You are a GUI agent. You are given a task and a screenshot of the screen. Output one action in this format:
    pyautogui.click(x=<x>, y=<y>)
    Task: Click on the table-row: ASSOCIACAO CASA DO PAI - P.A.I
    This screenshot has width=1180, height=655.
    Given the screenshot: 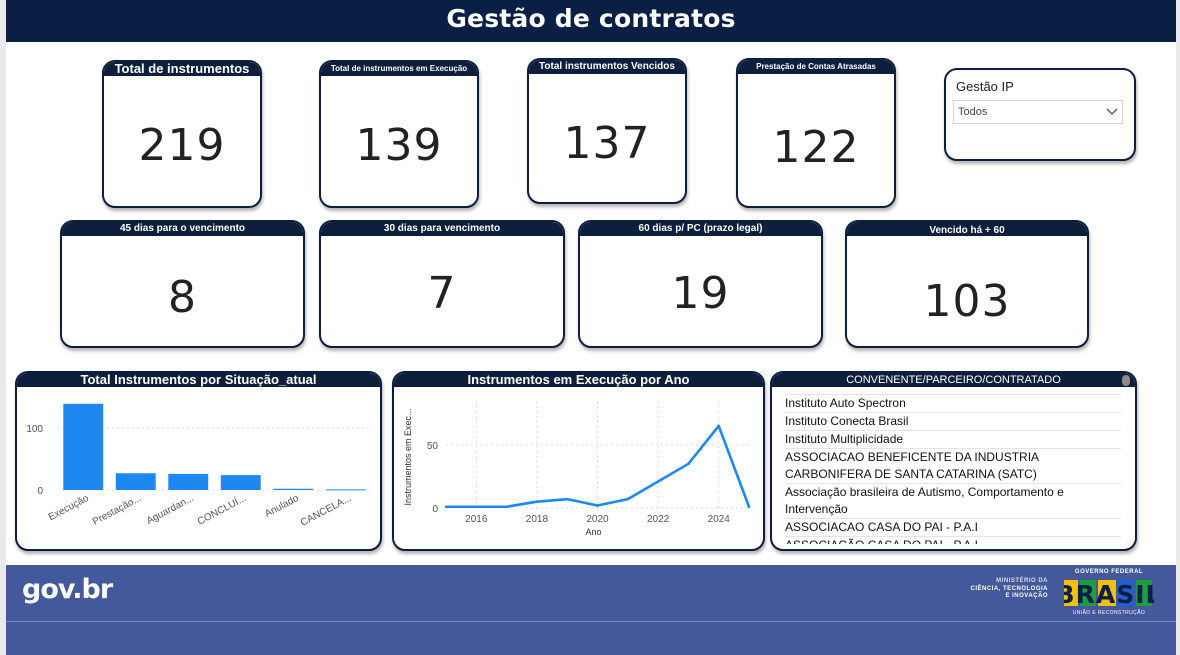 What is the action you would take?
    pyautogui.click(x=953, y=528)
    